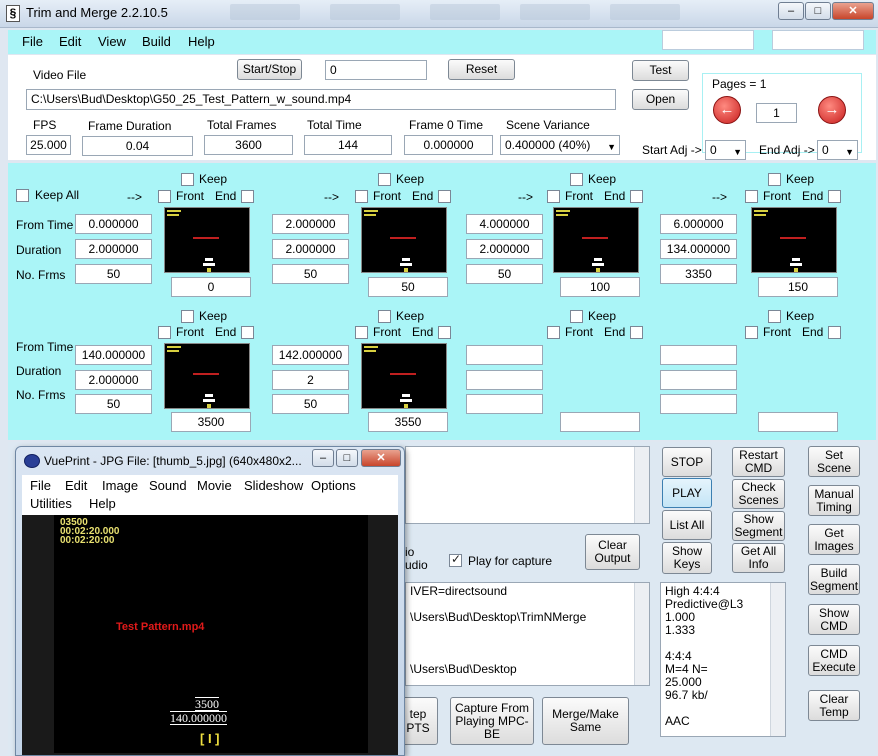 This screenshot has height=756, width=878. I want to click on prev-page-icon: ←, so click(727, 110).